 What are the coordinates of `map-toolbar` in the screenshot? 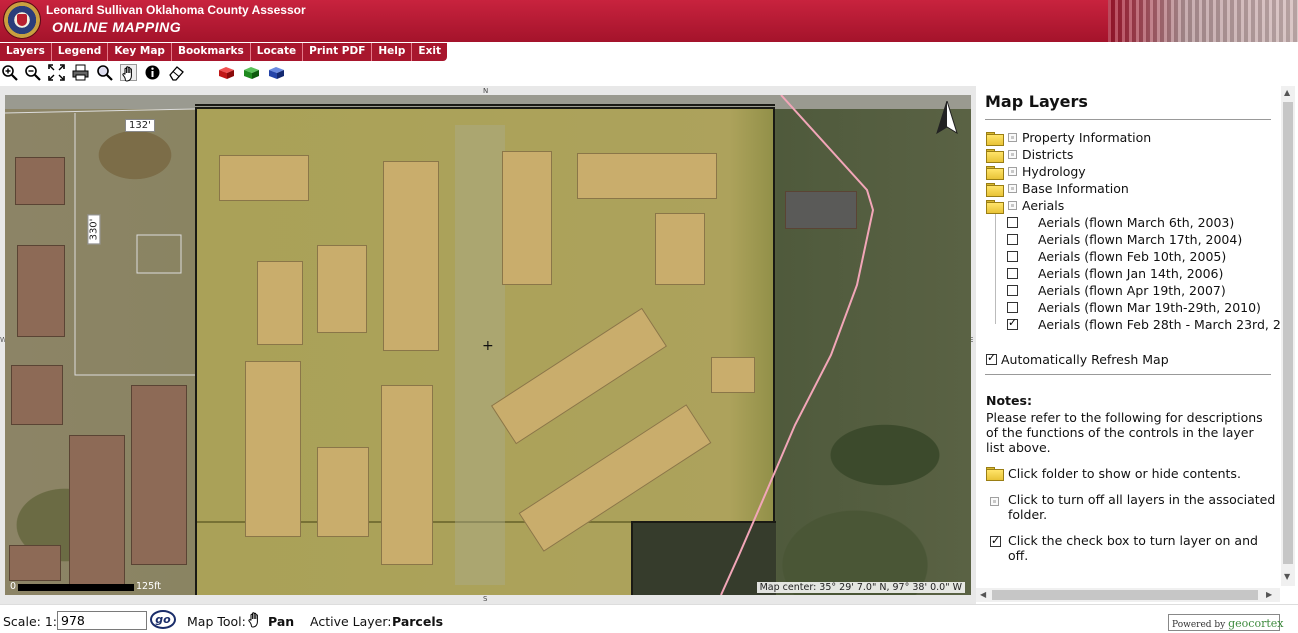 It's located at (649, 73).